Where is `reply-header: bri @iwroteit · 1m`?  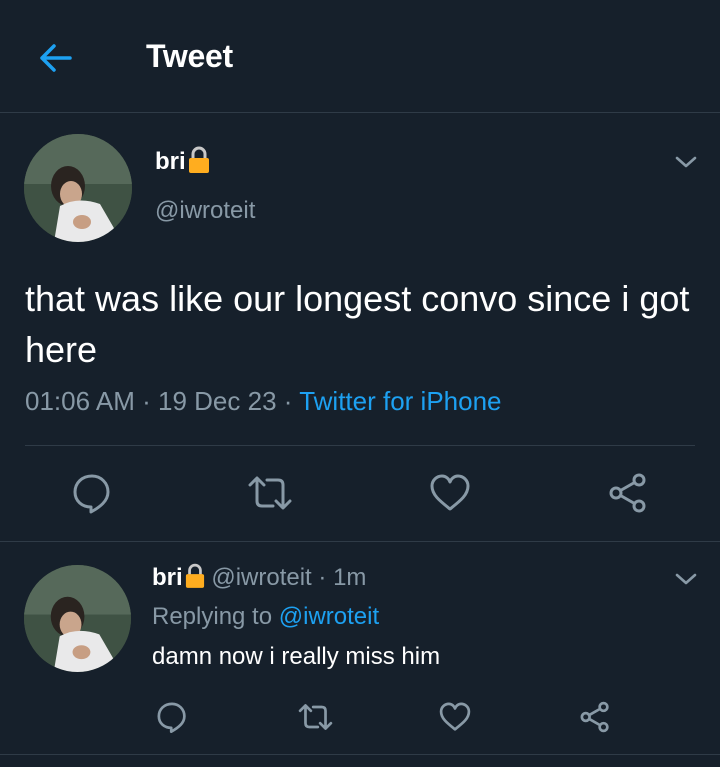 reply-header: bri @iwroteit · 1m is located at coordinates (259, 577).